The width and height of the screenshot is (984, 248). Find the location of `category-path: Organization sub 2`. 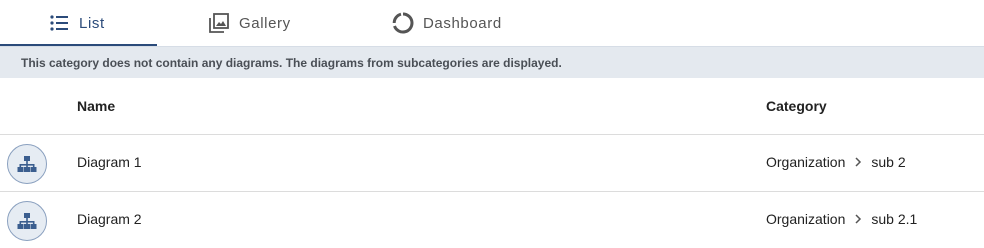

category-path: Organization sub 2 is located at coordinates (836, 162).